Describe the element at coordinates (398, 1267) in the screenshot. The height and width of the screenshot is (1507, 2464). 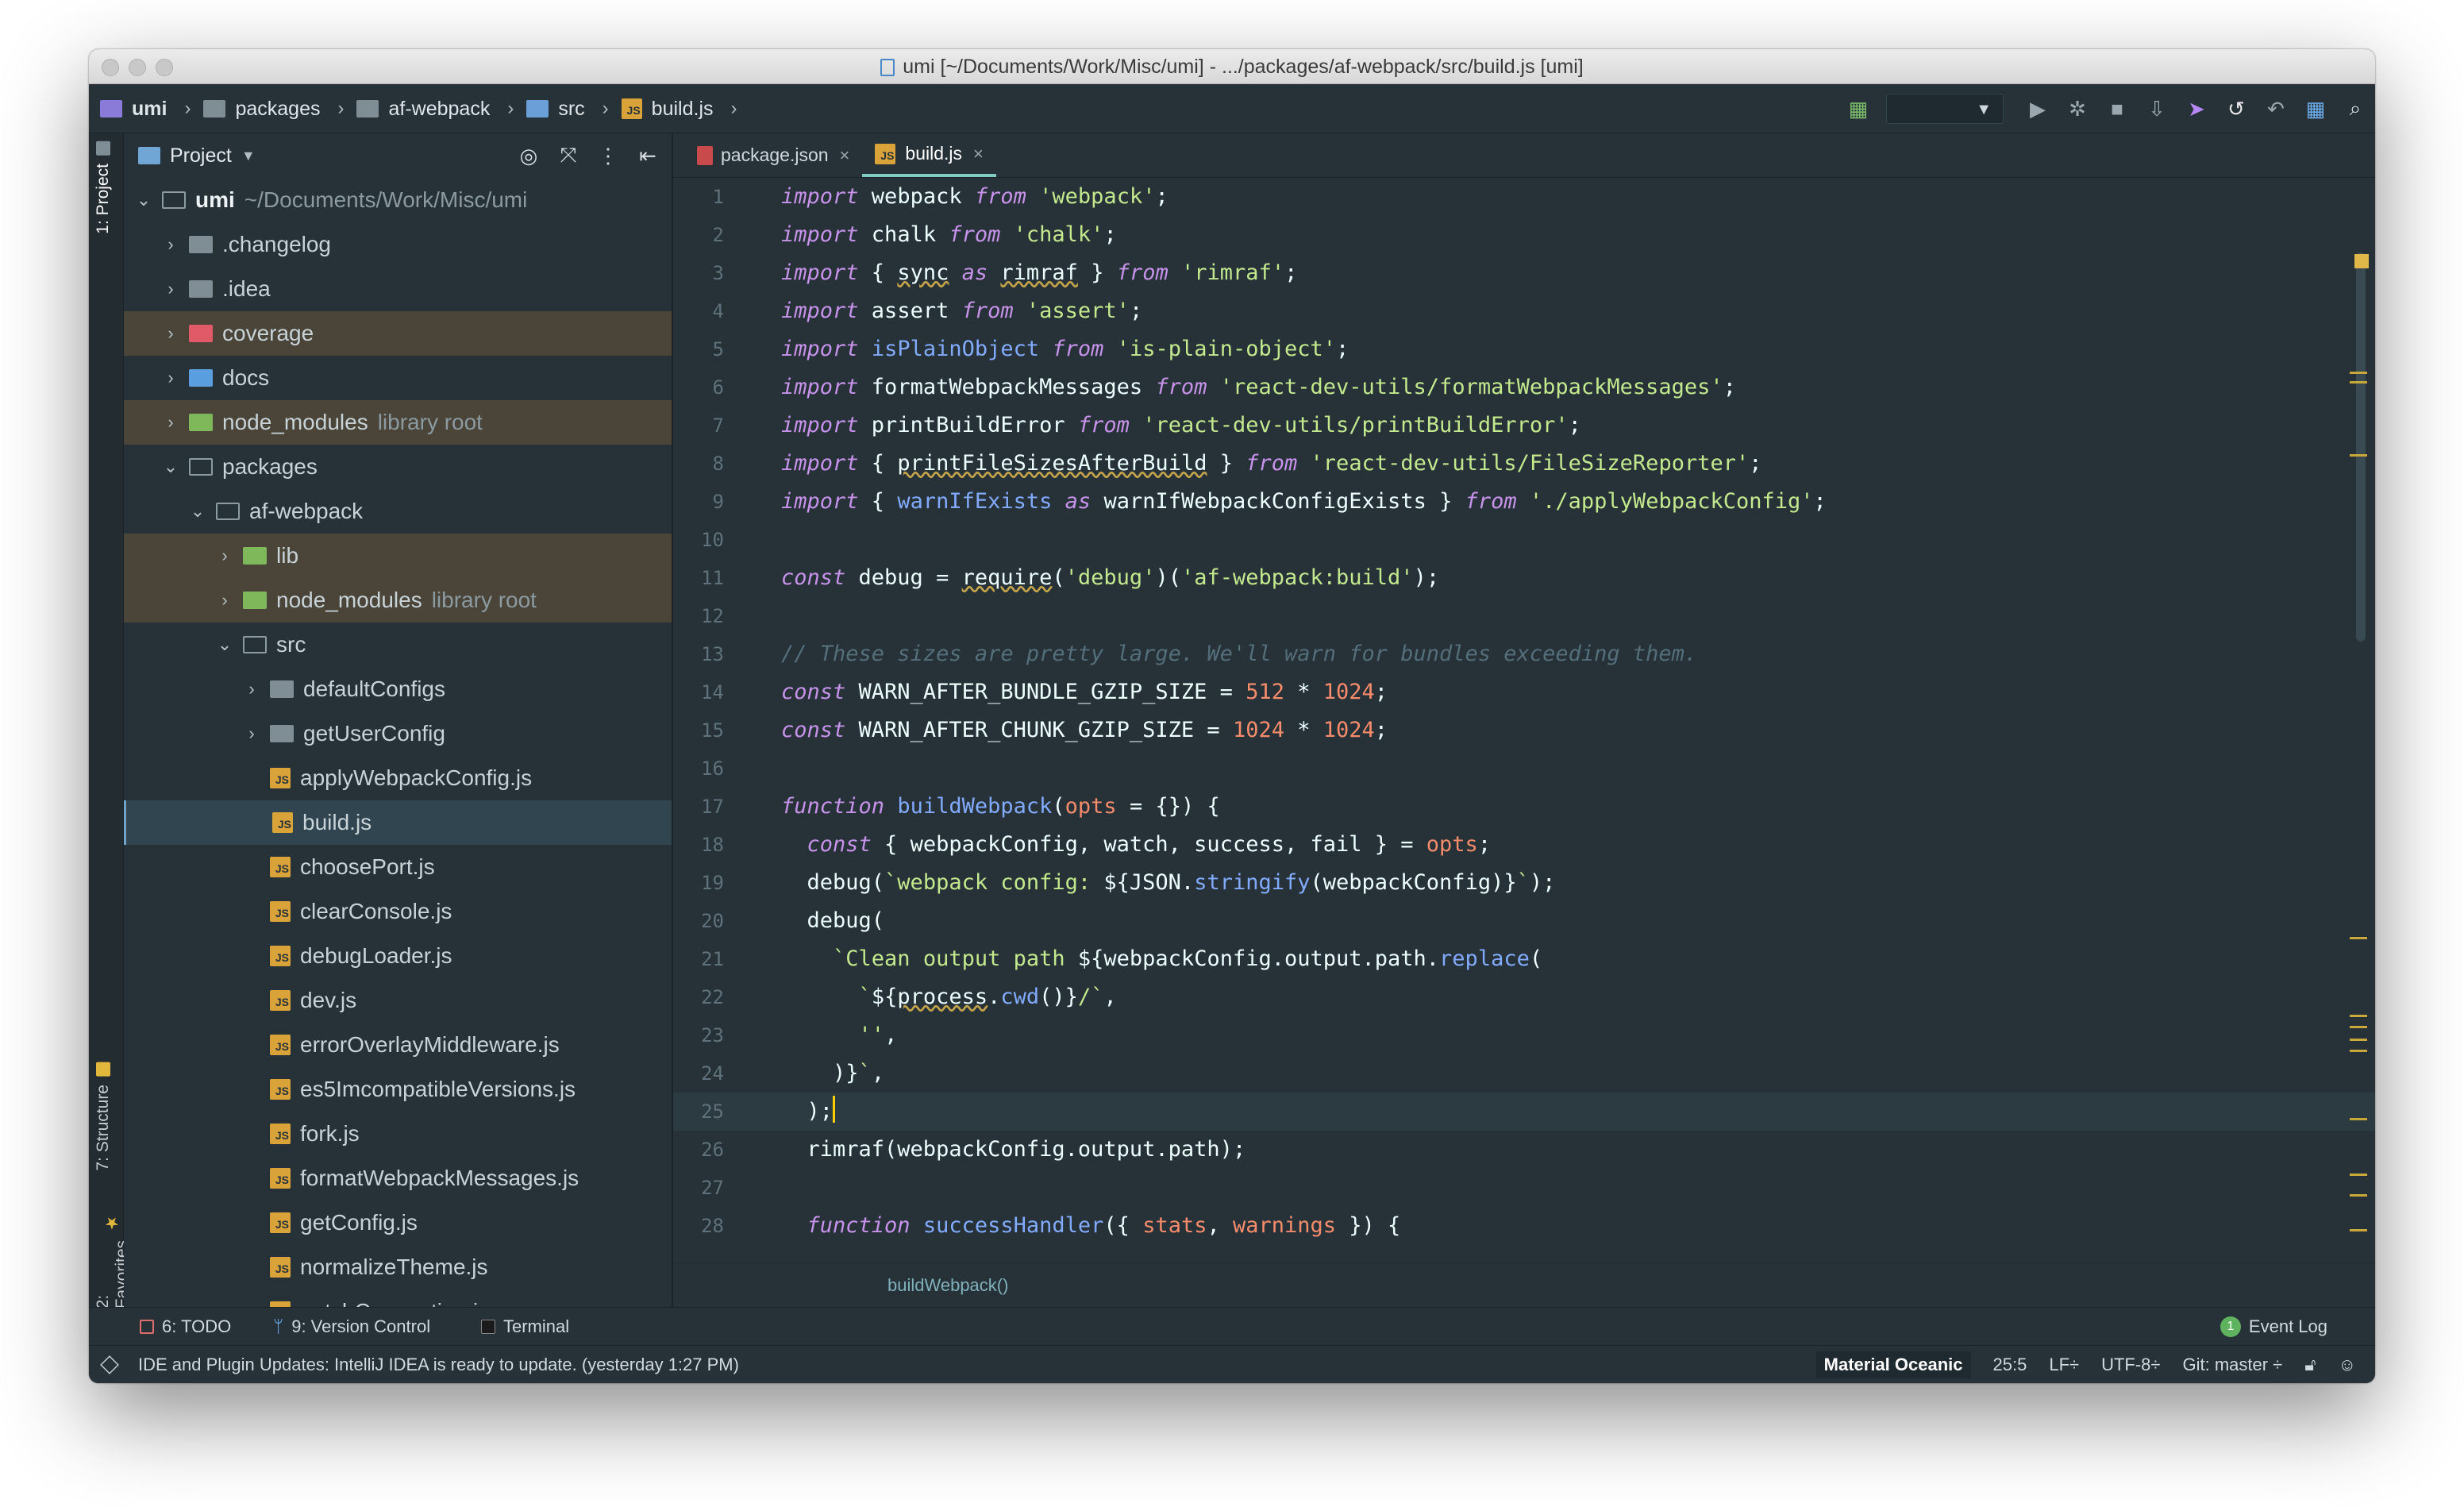
I see `tree-item: JS normalizeTheme.js` at that location.